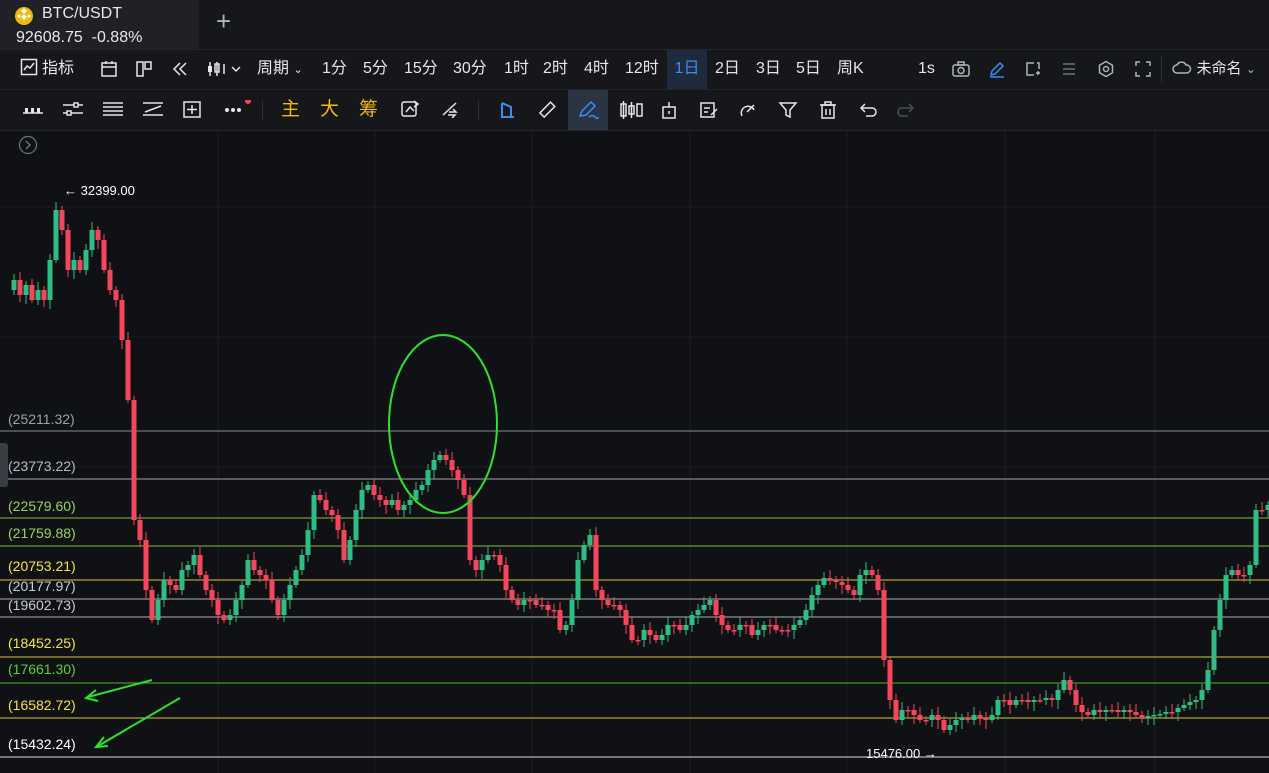 This screenshot has width=1269, height=773. Describe the element at coordinates (926, 69) in the screenshot. I see `seconds-button: 1s` at that location.